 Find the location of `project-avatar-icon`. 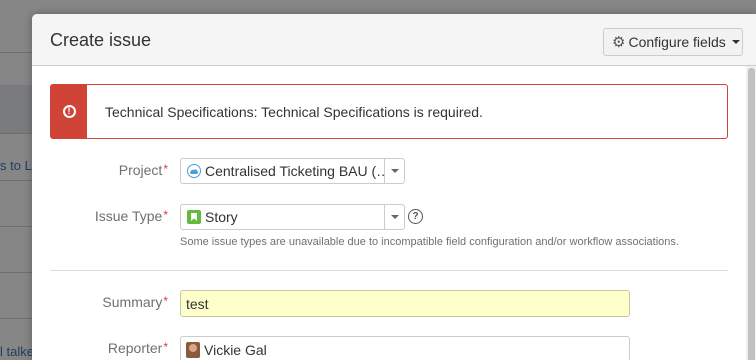

project-avatar-icon is located at coordinates (194, 171).